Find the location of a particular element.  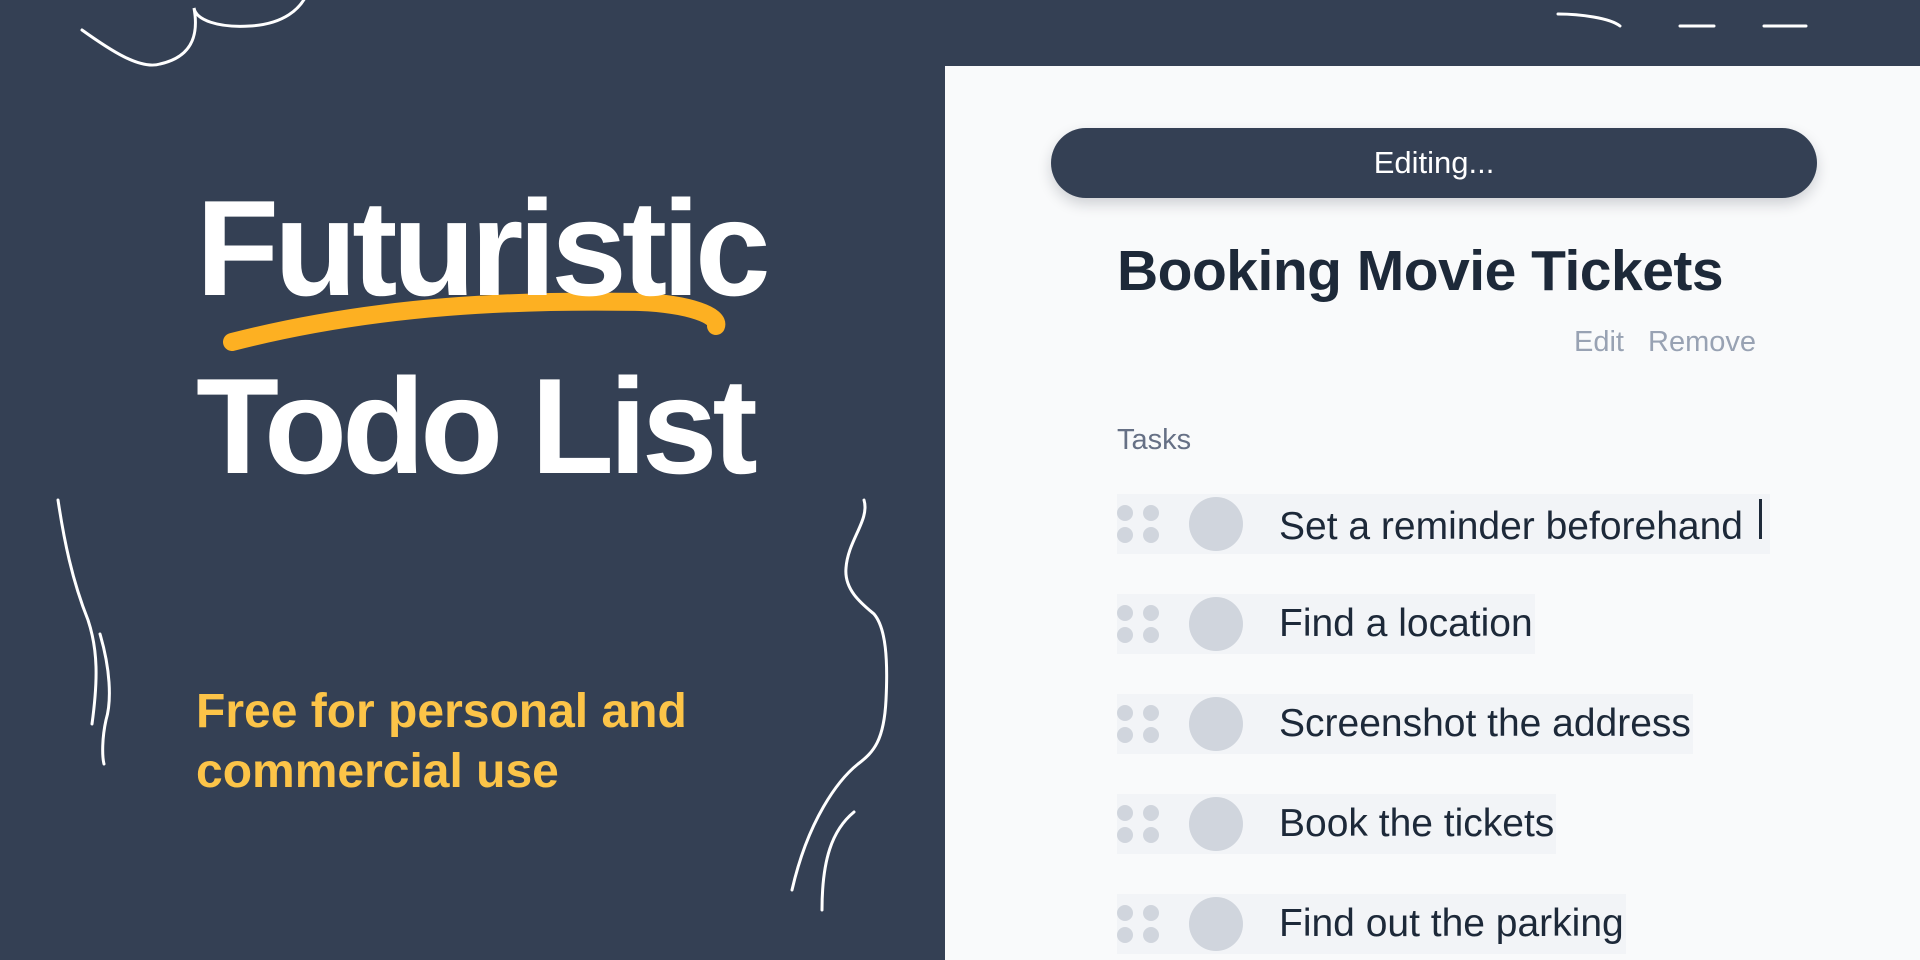

todo-actions: Edit Remove is located at coordinates (1665, 342).